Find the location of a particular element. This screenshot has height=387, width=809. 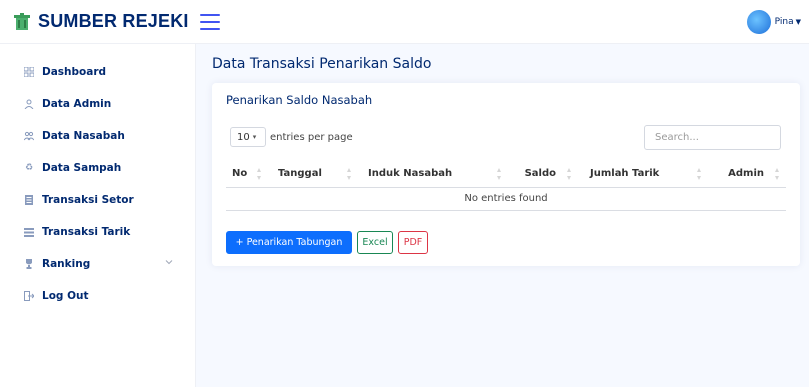

logout-icon is located at coordinates (29, 296).